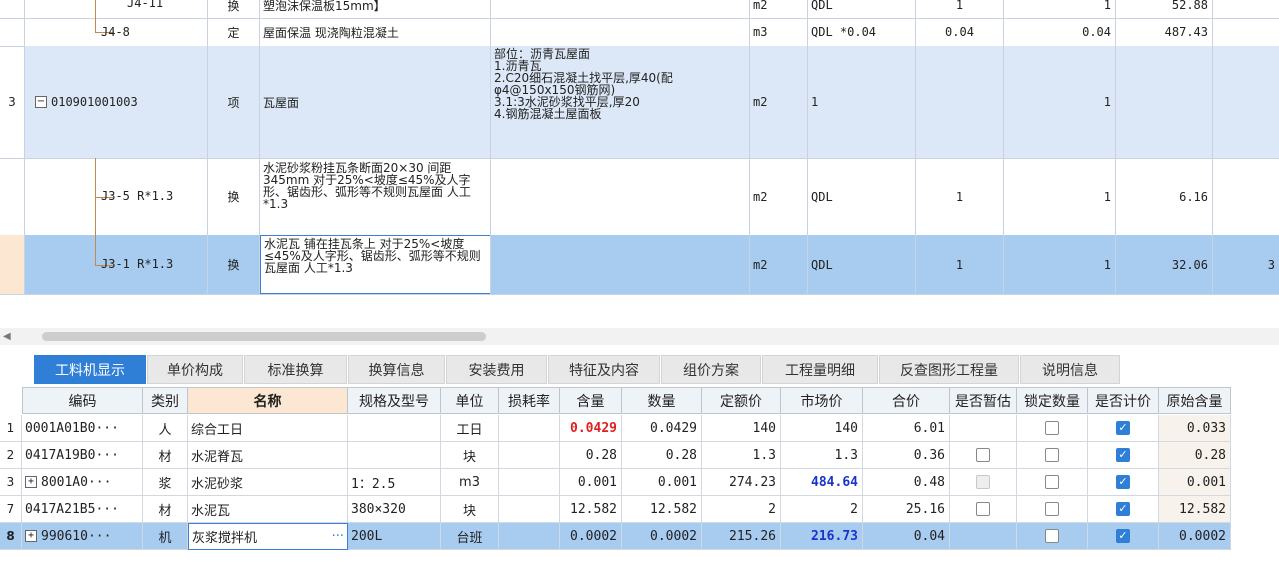 The image size is (1279, 587). What do you see at coordinates (639, 336) in the screenshot?
I see `horizontal-scrollbar: ◀` at bounding box center [639, 336].